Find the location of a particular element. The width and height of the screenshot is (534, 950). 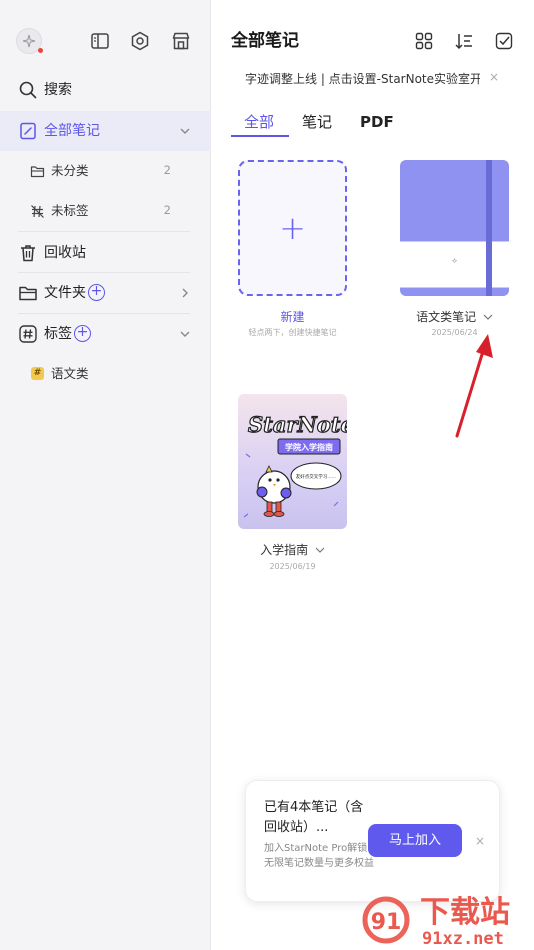

announcement-close-button: × is located at coordinates (494, 77).